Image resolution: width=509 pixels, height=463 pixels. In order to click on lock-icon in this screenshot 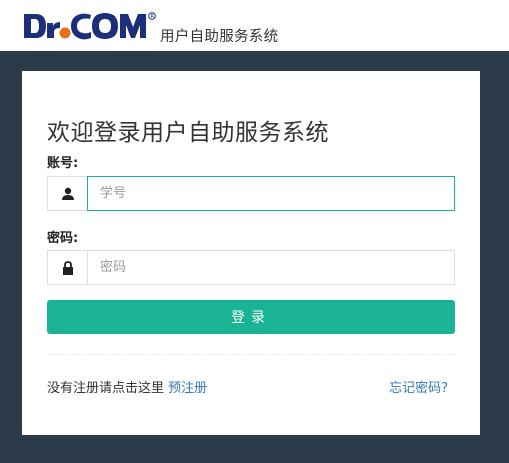, I will do `click(67, 267)`.